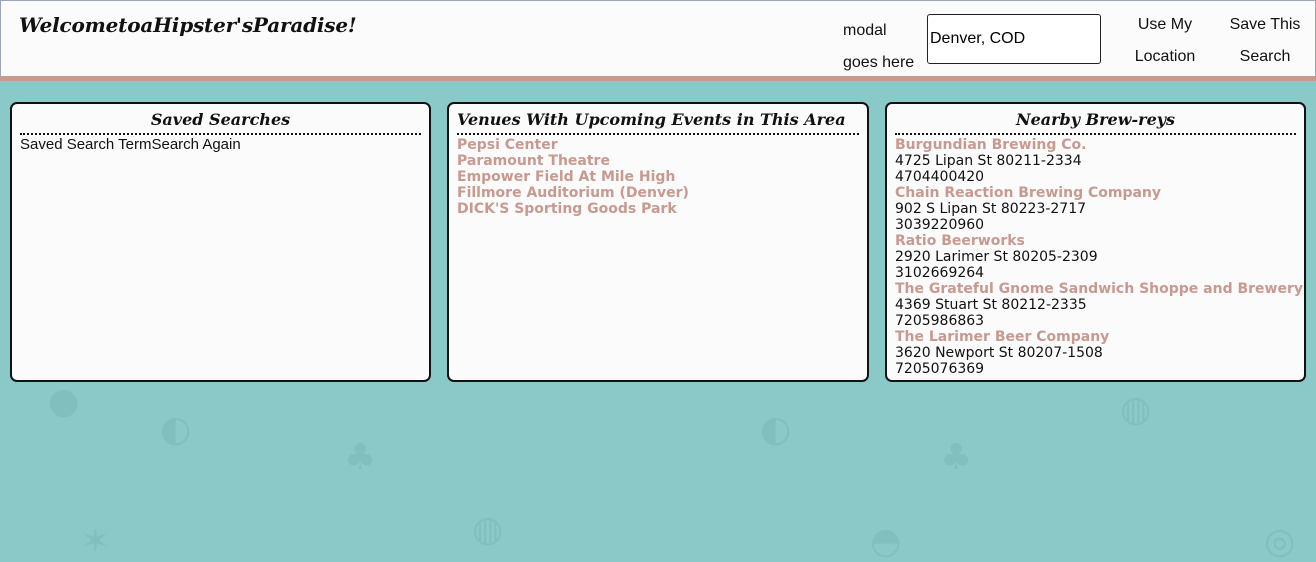 The height and width of the screenshot is (562, 1316). What do you see at coordinates (1095, 119) in the screenshot?
I see `breweries-title: Nearby Brew-reys` at bounding box center [1095, 119].